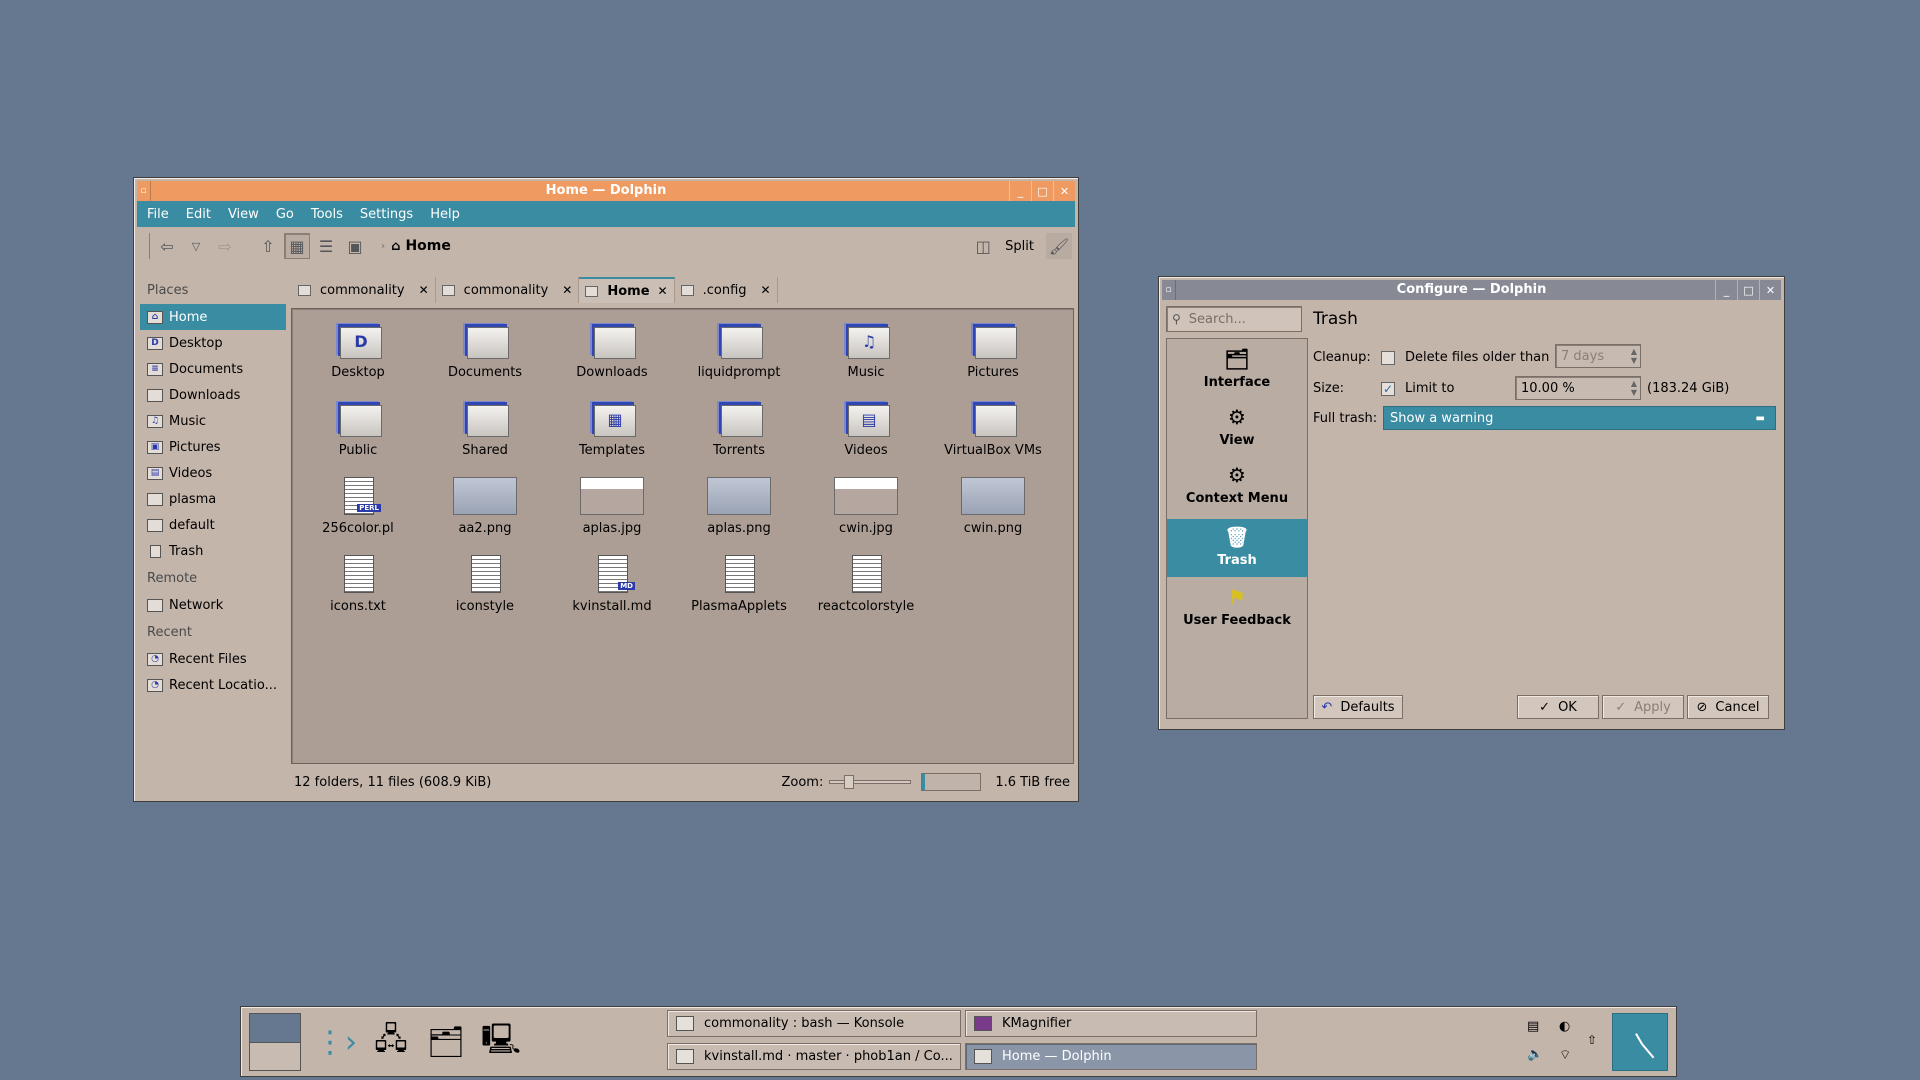  I want to click on file-item: PlasmaApplets, so click(739, 583).